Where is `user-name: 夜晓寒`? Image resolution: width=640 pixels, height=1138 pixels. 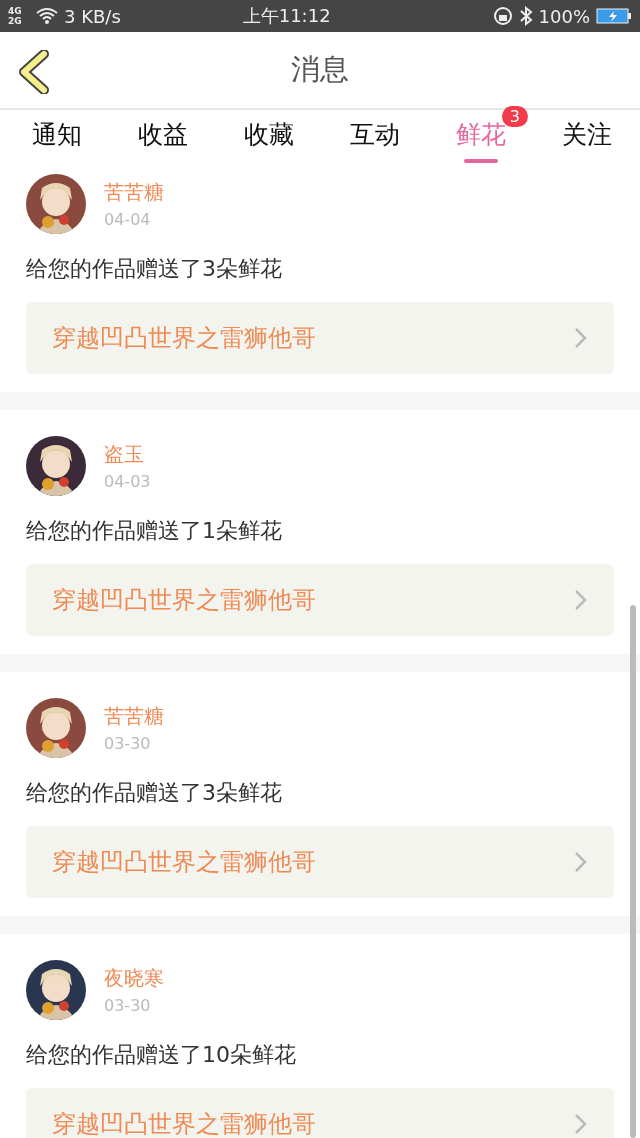
user-name: 夜晓寒 is located at coordinates (134, 978).